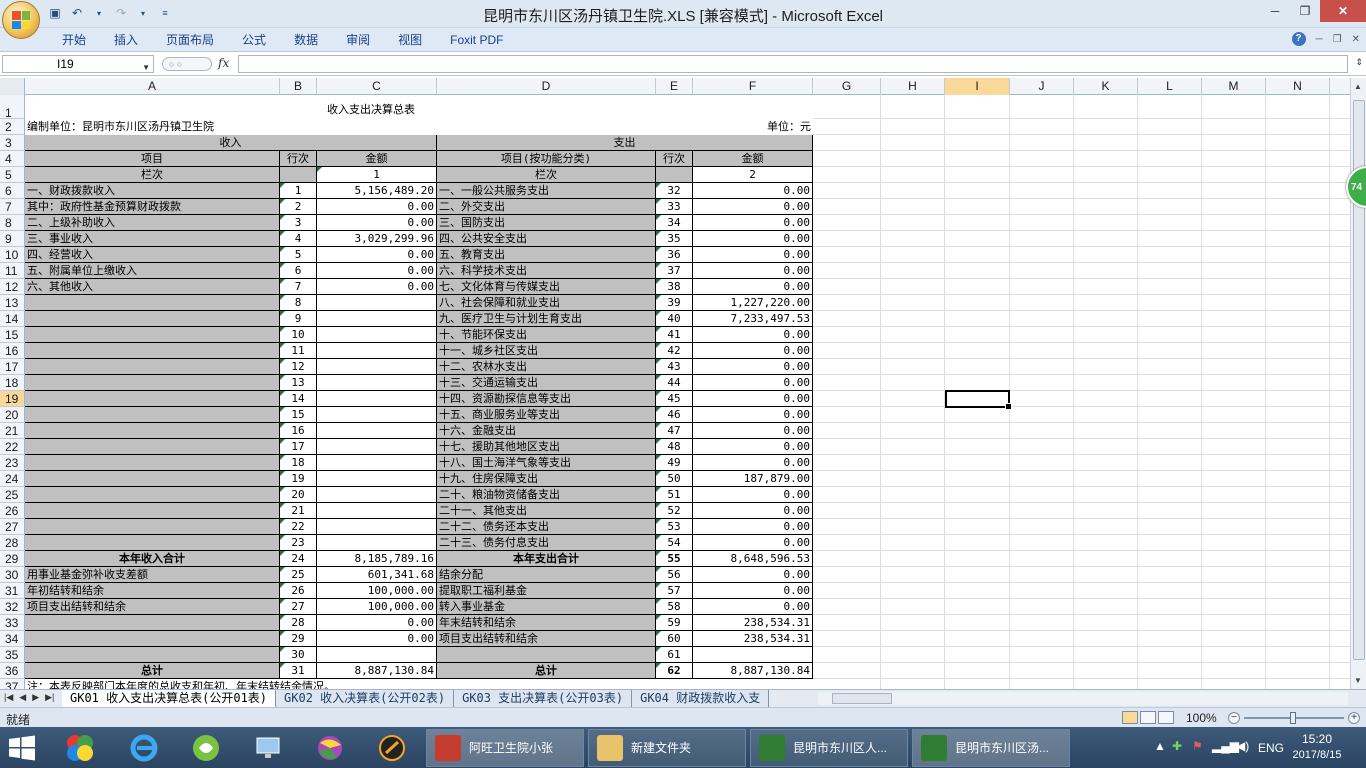  What do you see at coordinates (298, 575) in the screenshot?
I see `income-row-no: 25` at bounding box center [298, 575].